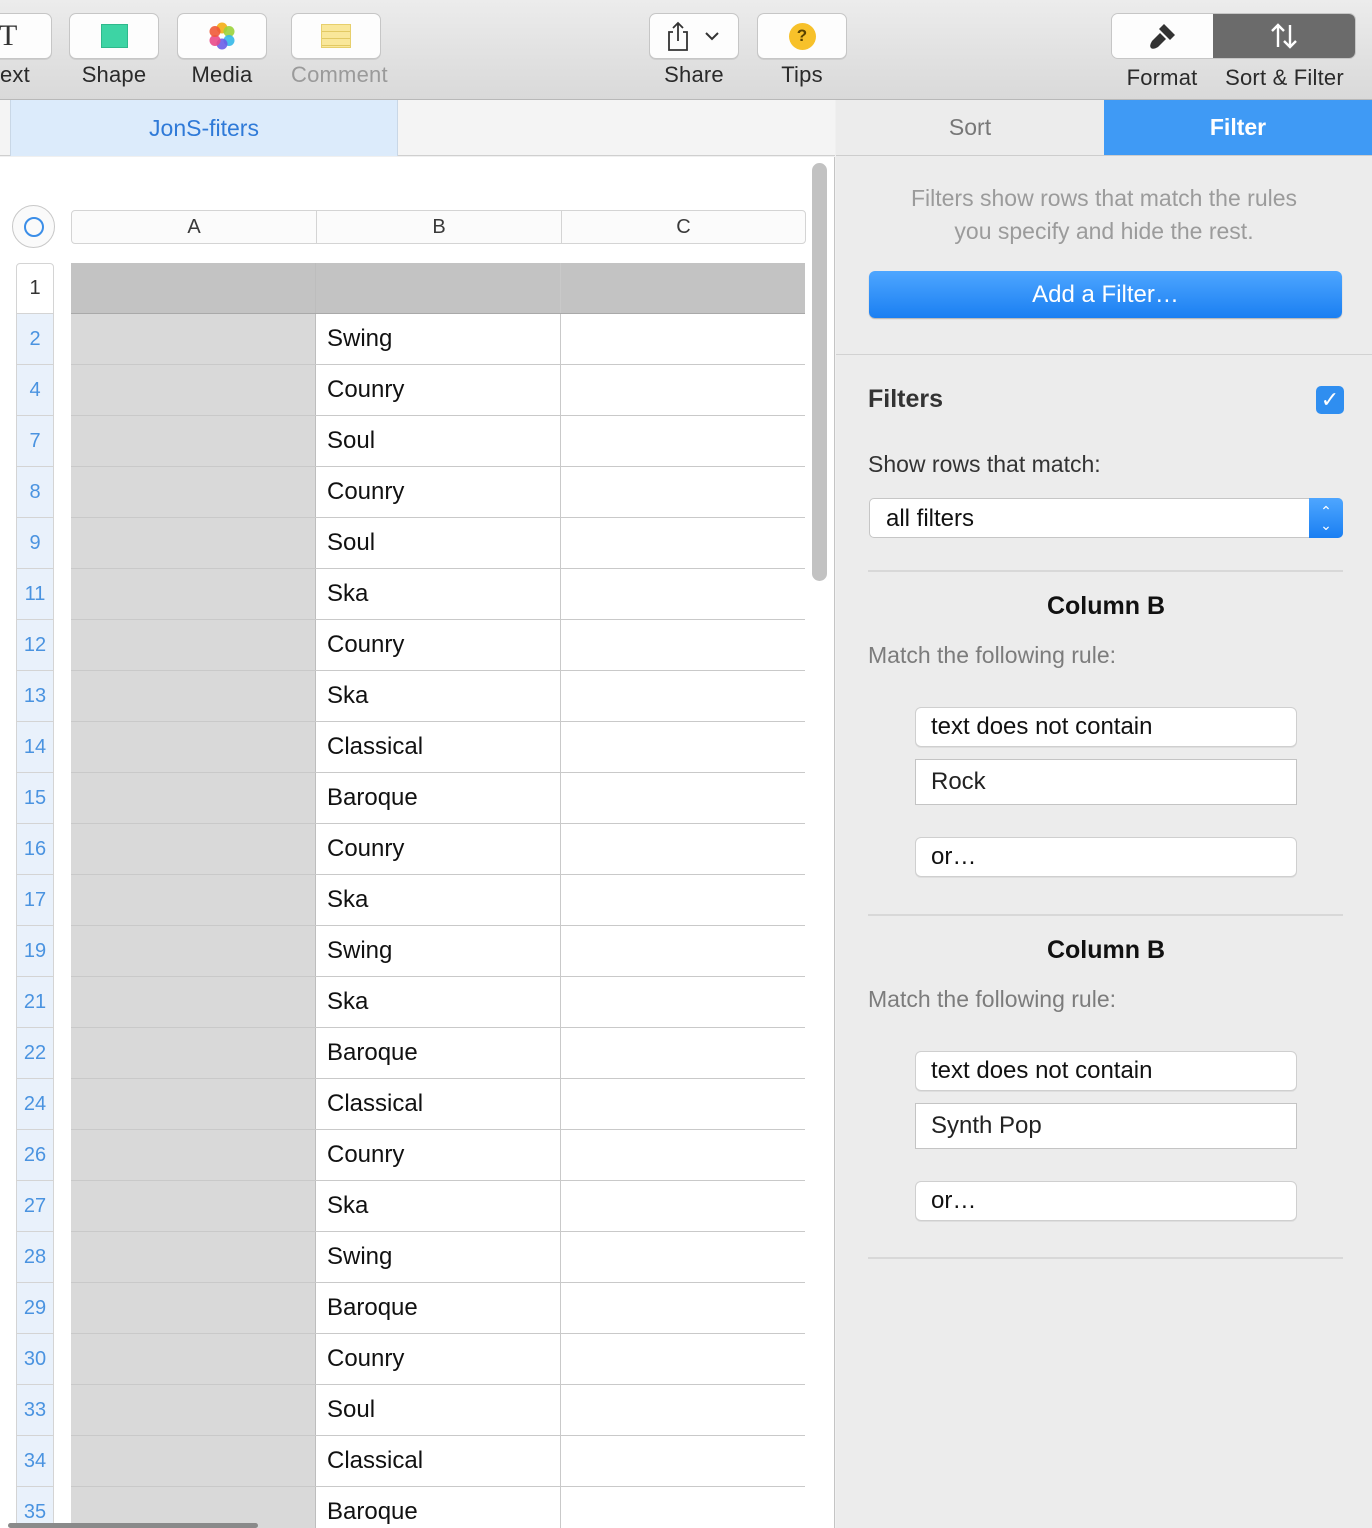 This screenshot has height=1528, width=1372. Describe the element at coordinates (1163, 36) in the screenshot. I see `format-button` at that location.